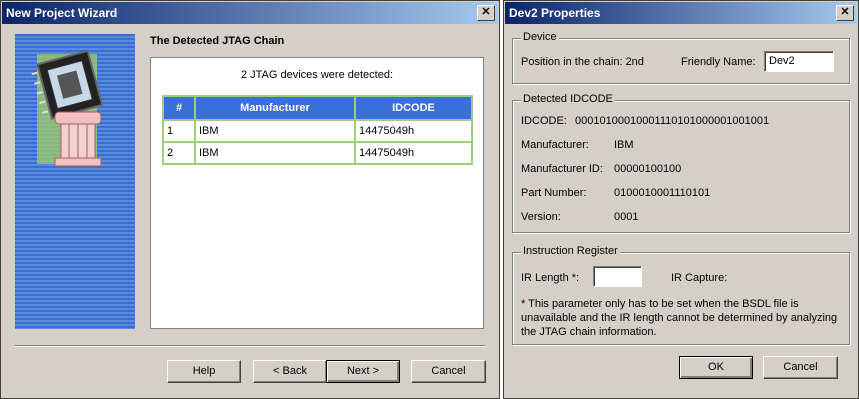 The height and width of the screenshot is (399, 859). I want to click on table-row: 1 IBM 14475049h, so click(317, 131).